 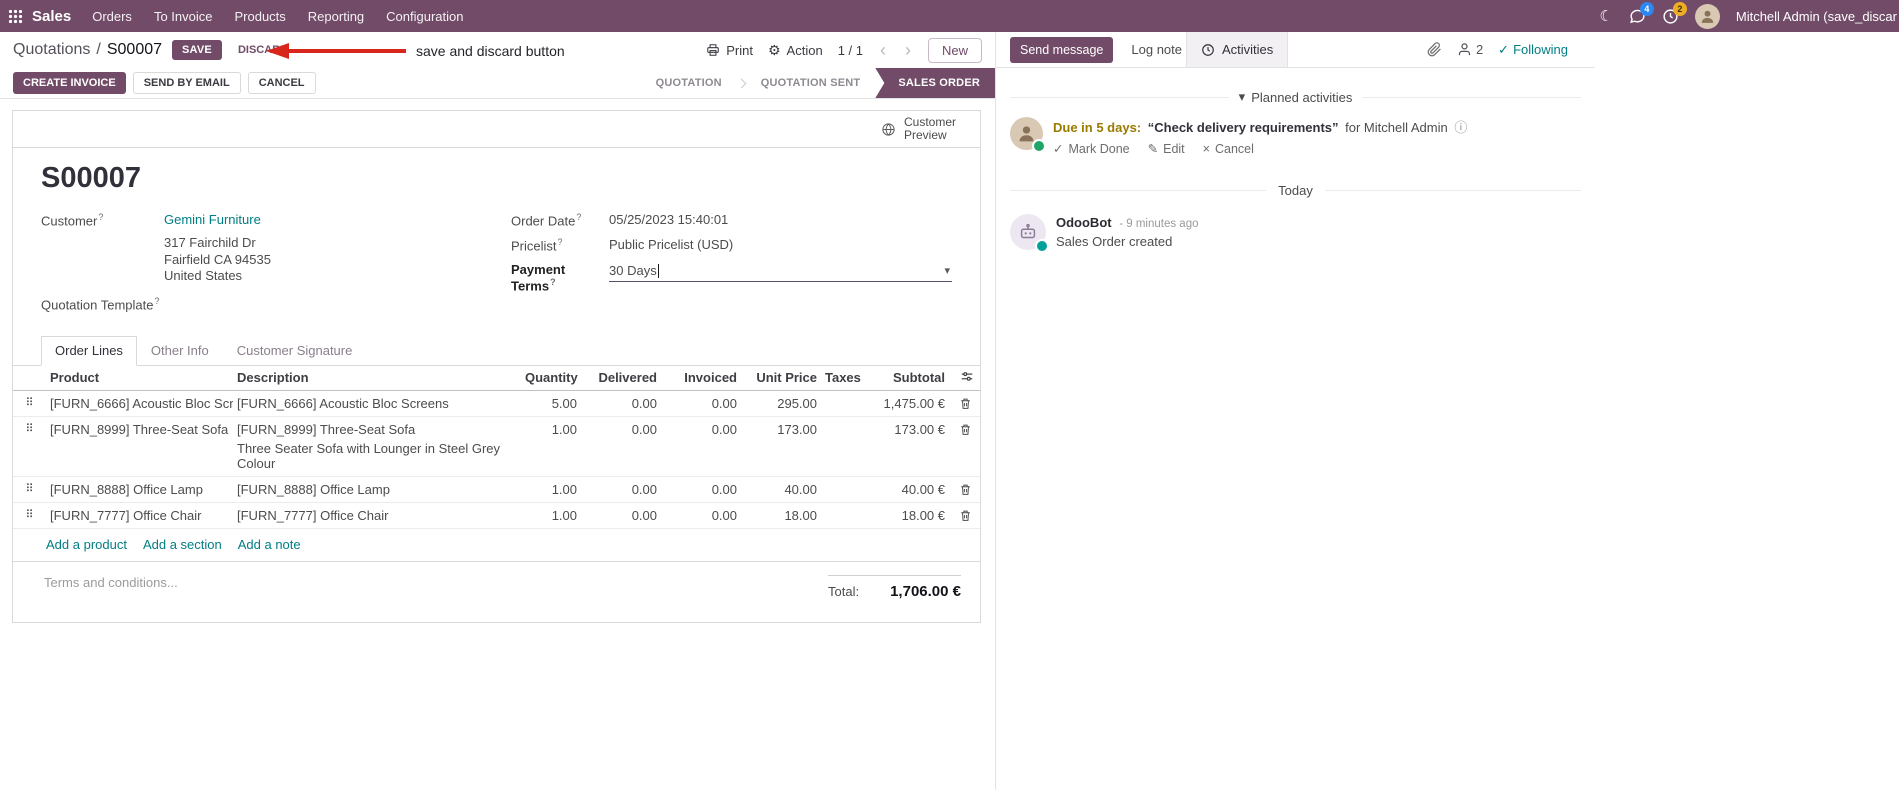 I want to click on action-button: ⚙ Action, so click(x=795, y=50).